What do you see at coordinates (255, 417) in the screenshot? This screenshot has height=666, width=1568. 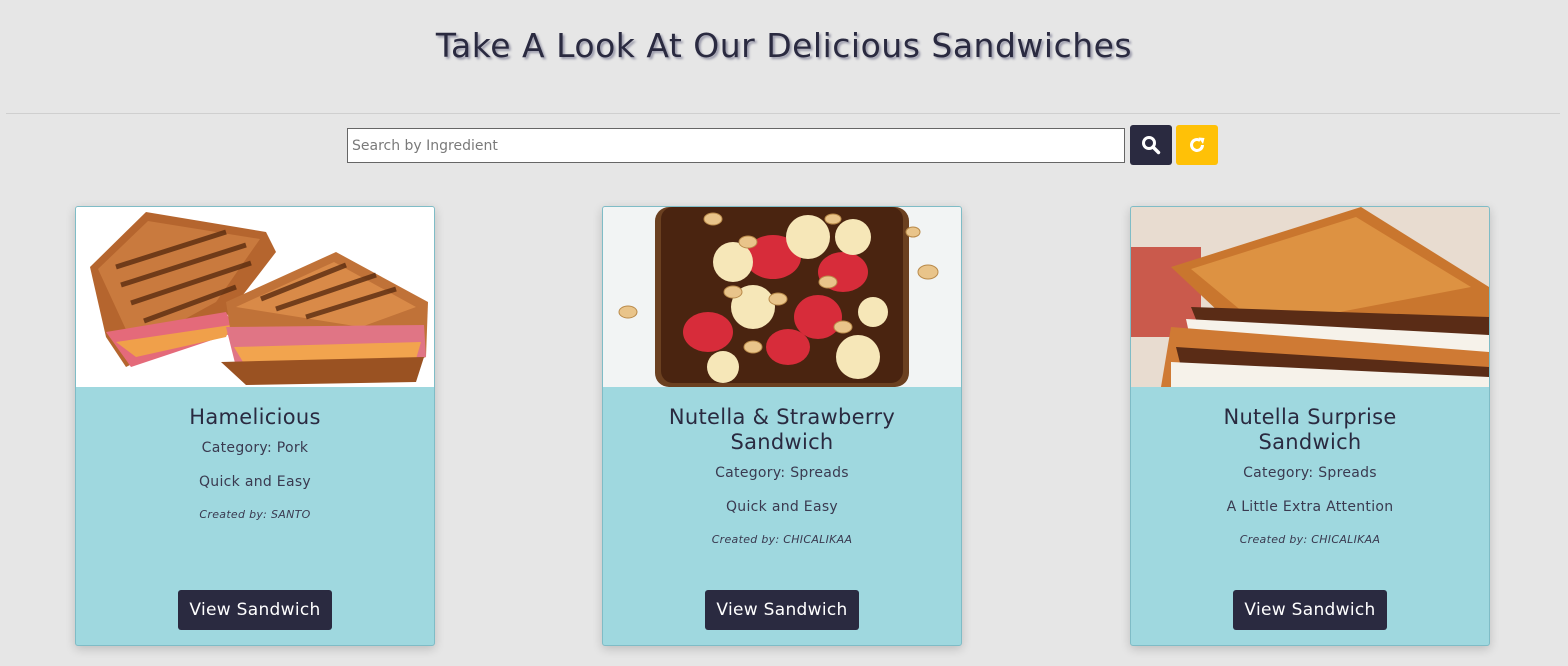 I see `card-title: Hamelicious` at bounding box center [255, 417].